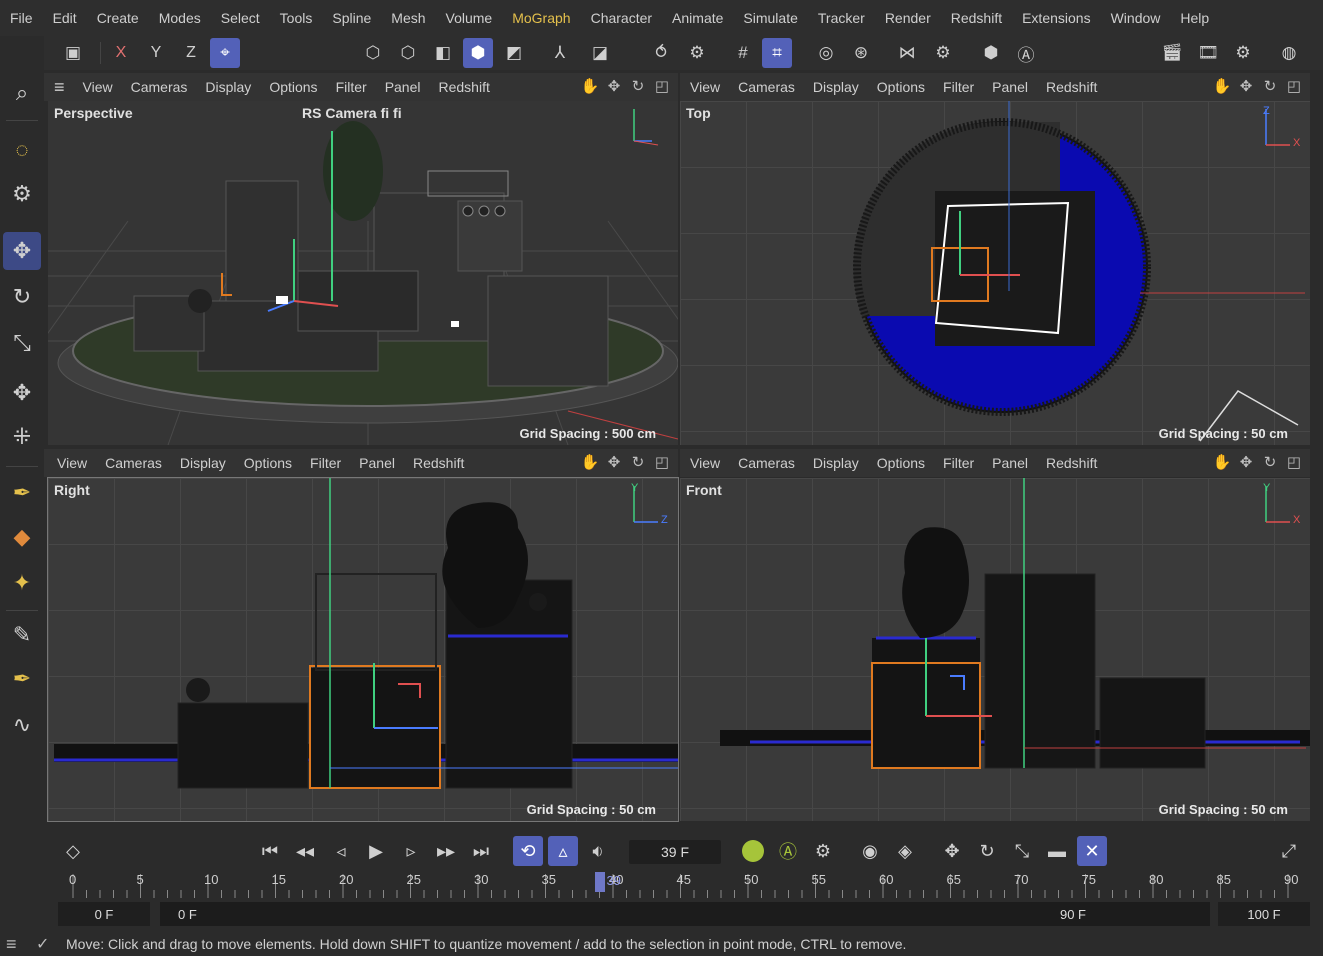 The image size is (1323, 956). I want to click on menu-volume: Volume, so click(469, 18).